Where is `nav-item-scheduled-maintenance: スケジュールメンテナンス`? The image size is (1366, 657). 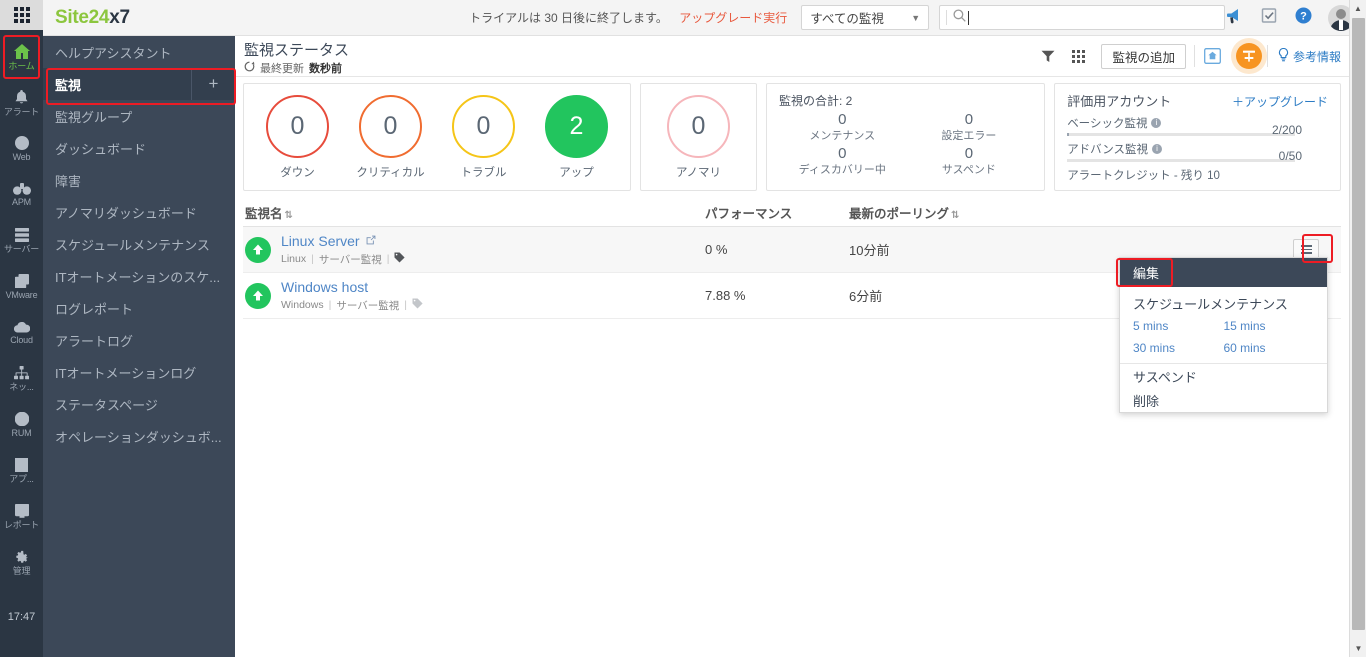
nav-item-scheduled-maintenance: スケジュールメンテナンス is located at coordinates (139, 244).